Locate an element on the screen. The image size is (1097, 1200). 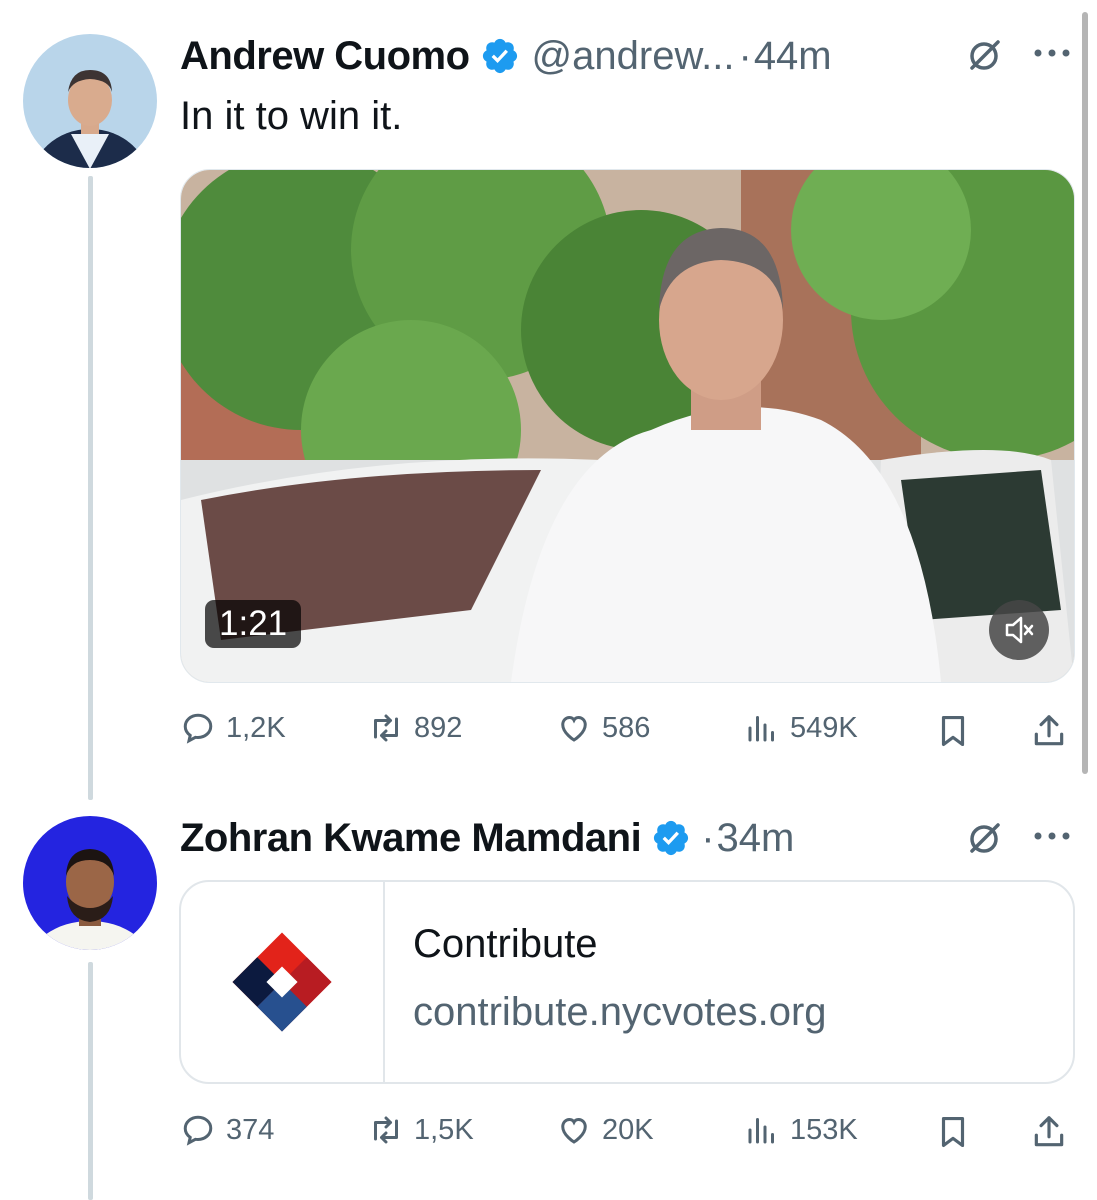
reply-button: 374 is located at coordinates (227, 1130).